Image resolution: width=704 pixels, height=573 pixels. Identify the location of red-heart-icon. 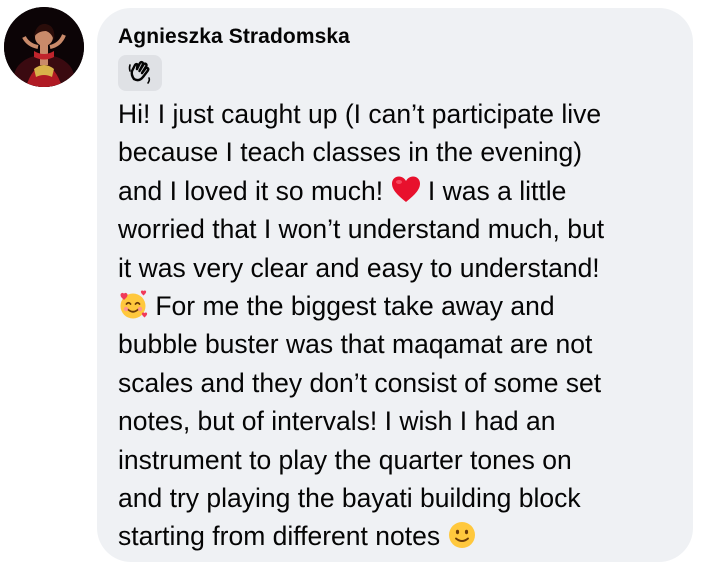
(406, 190).